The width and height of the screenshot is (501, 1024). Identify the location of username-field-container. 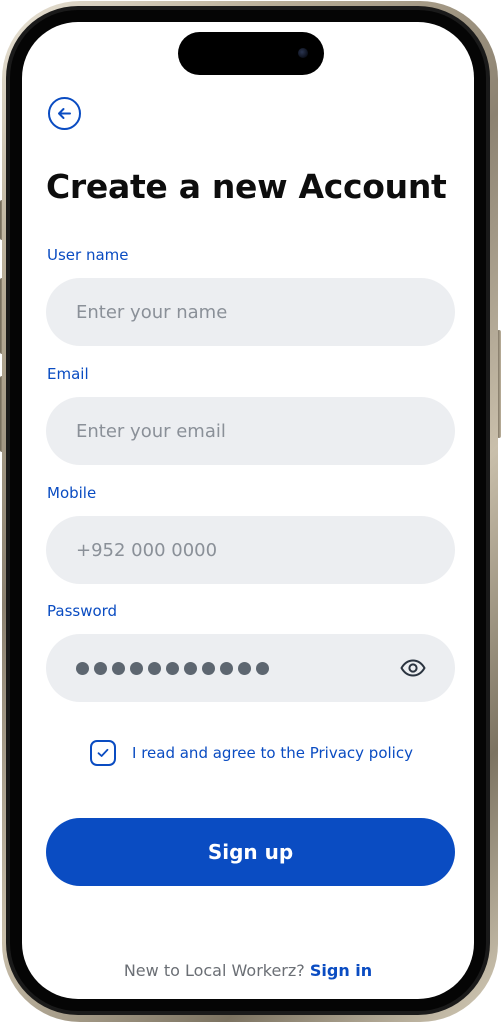
(250, 312).